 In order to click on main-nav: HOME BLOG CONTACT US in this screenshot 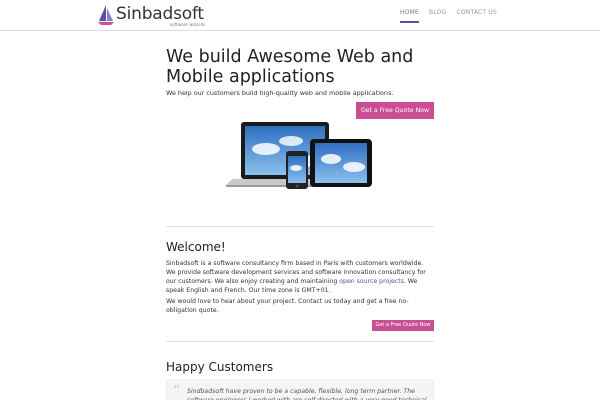, I will do `click(443, 16)`.